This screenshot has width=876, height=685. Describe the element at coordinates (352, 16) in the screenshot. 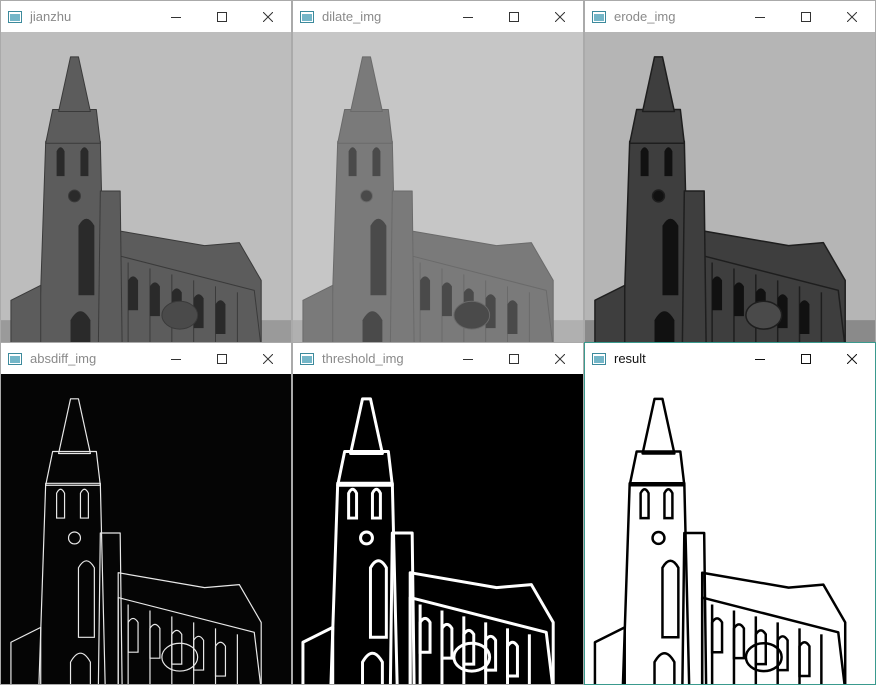

I see `window-title: dilate_img` at that location.